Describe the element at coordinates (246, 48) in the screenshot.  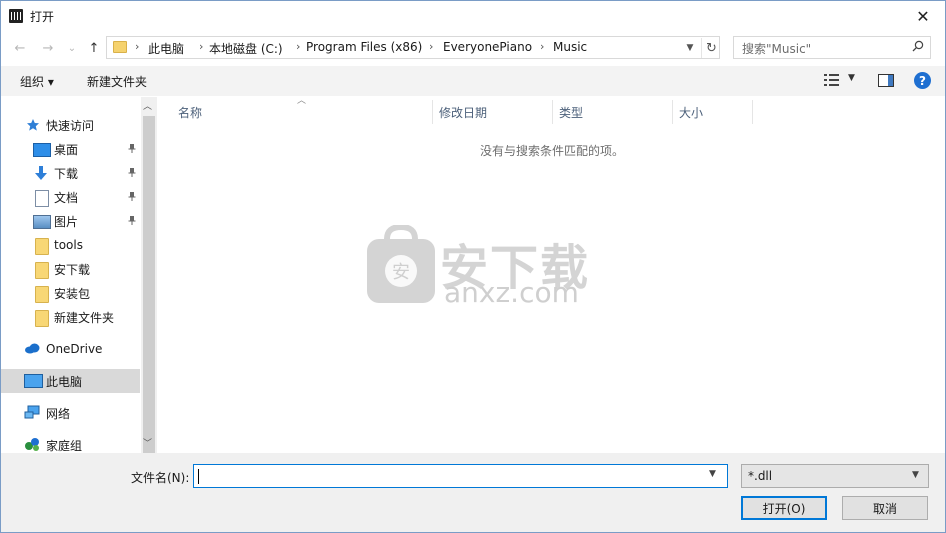
I see `breadcrumb-local-disk: 本地磁盘 (C:)` at that location.